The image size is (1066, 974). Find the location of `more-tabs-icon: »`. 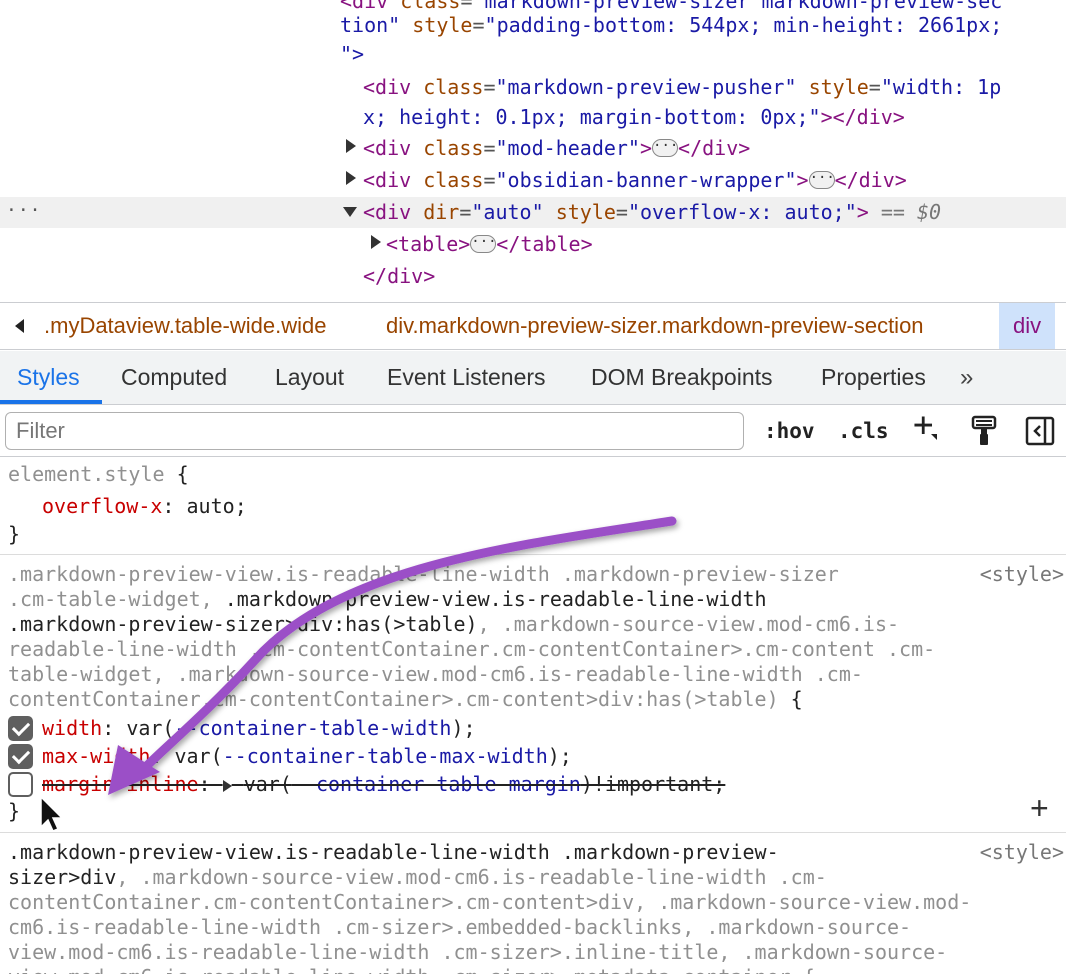

more-tabs-icon: » is located at coordinates (966, 377).